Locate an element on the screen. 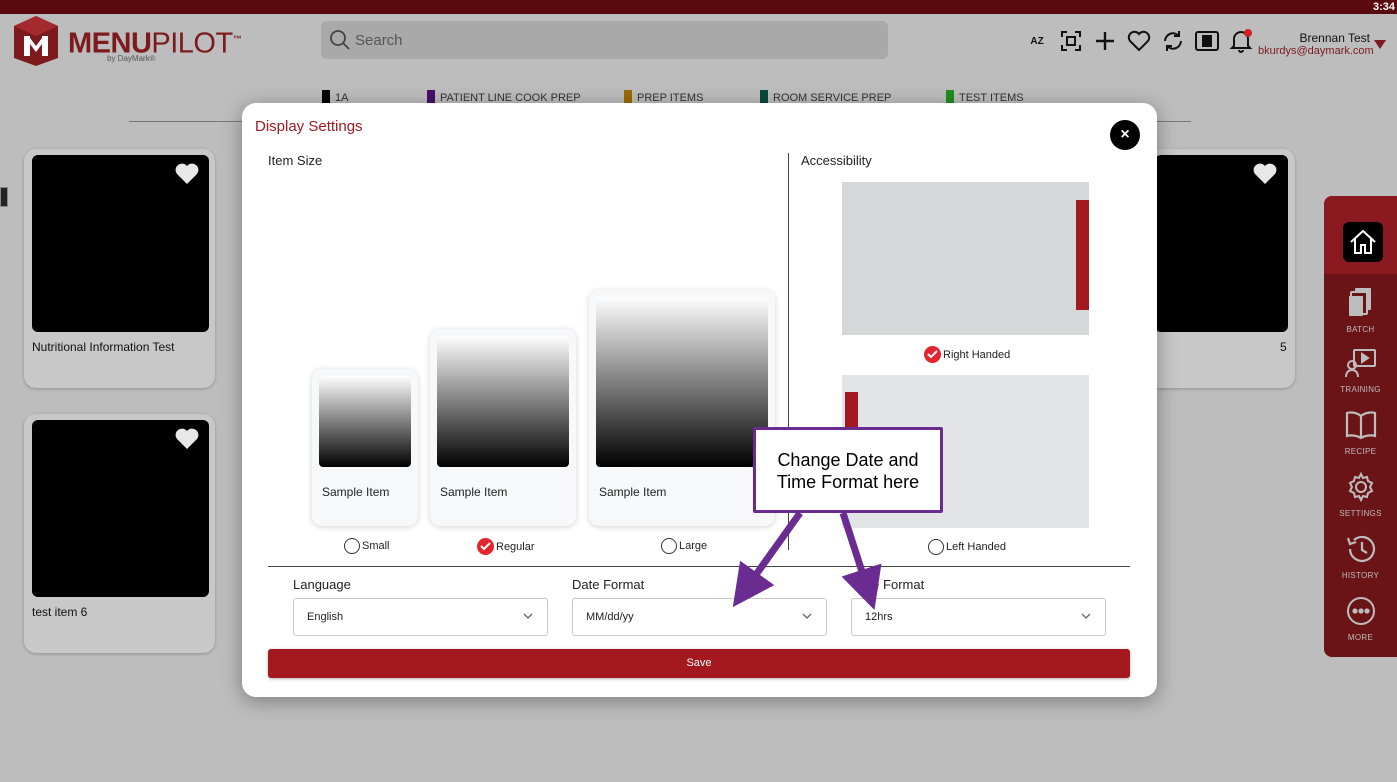  close-icon: × is located at coordinates (1125, 134).